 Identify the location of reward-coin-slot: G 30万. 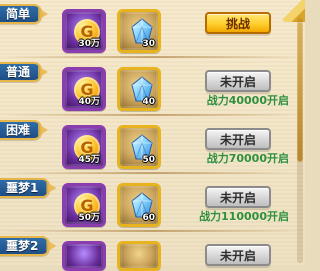
(84, 31).